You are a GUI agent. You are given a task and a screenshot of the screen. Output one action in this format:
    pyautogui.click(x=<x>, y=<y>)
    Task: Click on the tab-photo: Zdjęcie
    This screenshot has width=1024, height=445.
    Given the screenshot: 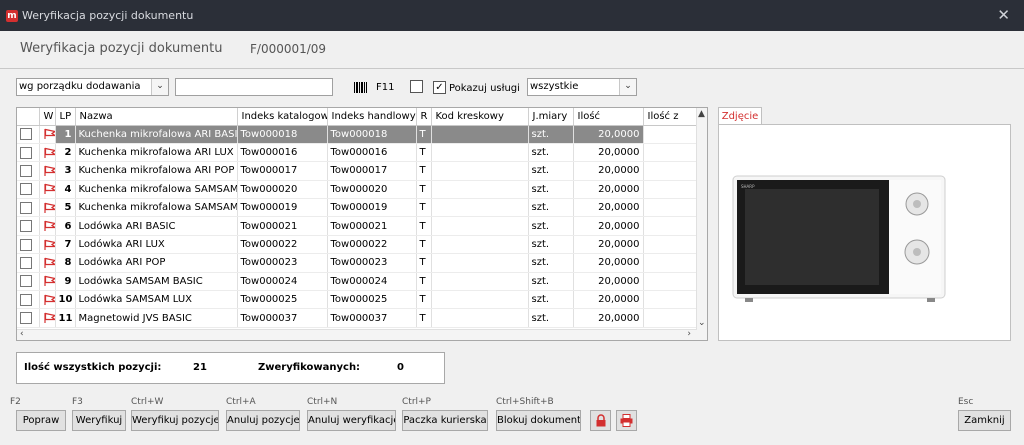 What is the action you would take?
    pyautogui.click(x=740, y=116)
    